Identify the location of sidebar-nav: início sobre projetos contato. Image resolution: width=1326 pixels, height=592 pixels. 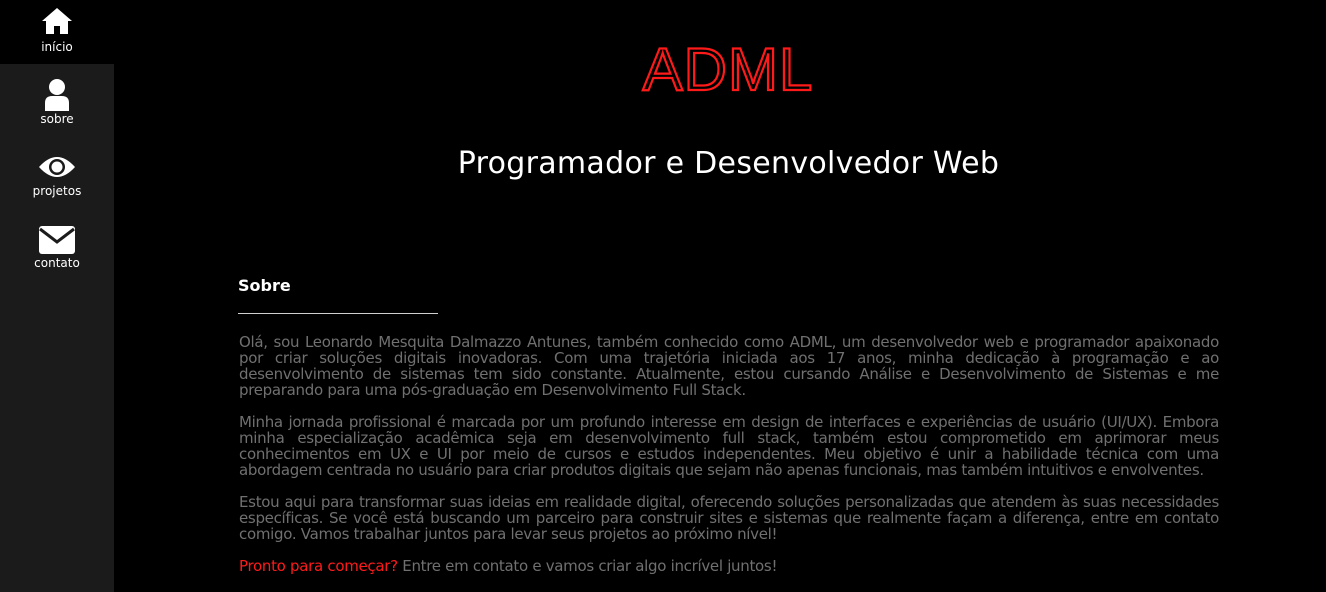
(57, 296).